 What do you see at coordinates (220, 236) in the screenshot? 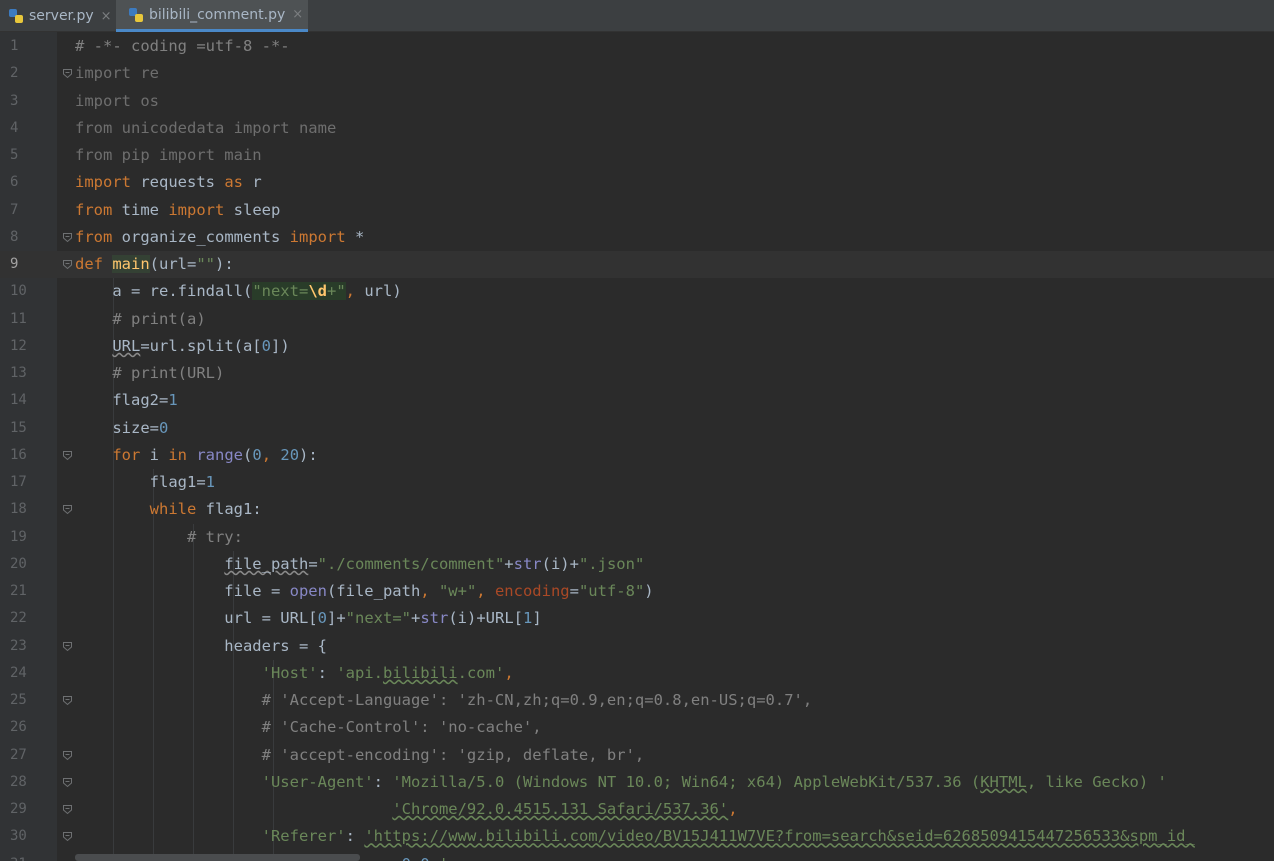
I see `code-text: from organize_comments import *` at bounding box center [220, 236].